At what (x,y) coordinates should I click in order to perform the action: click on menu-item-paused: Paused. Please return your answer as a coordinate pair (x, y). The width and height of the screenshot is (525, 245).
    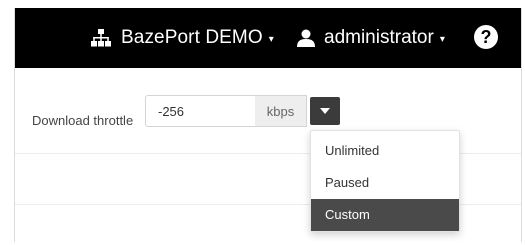
    Looking at the image, I should click on (385, 183).